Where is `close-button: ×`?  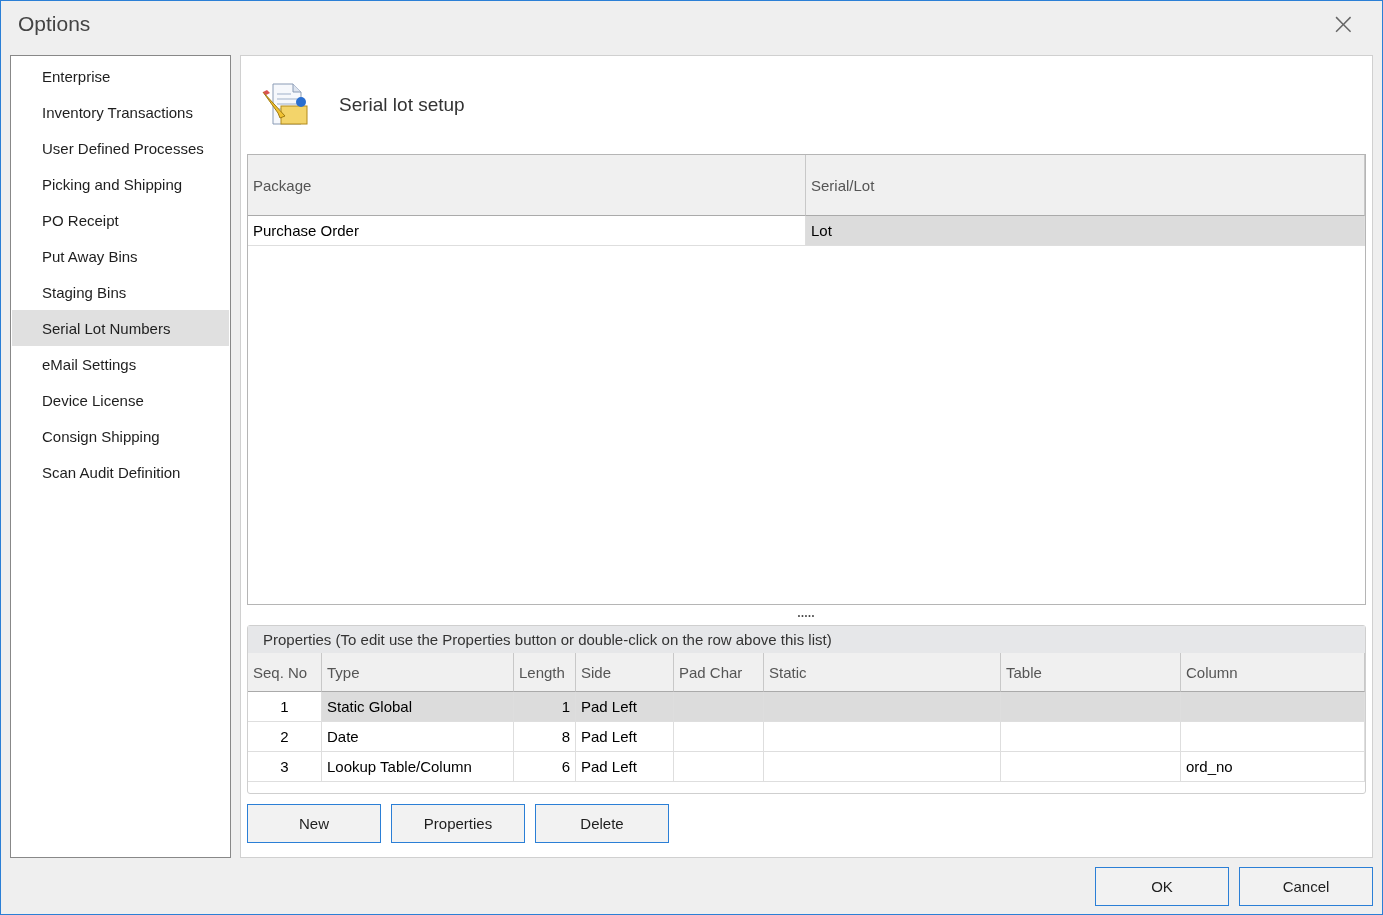 close-button: × is located at coordinates (1343, 24).